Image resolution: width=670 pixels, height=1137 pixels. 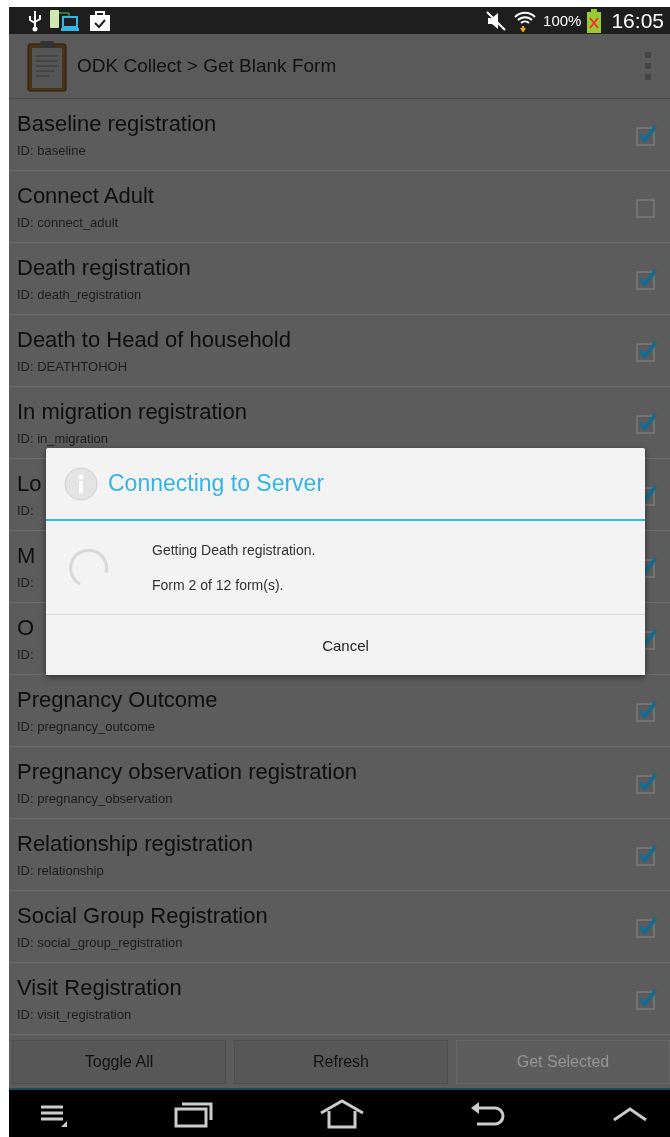 I want to click on form-id: ID: connect_adult, so click(x=68, y=222).